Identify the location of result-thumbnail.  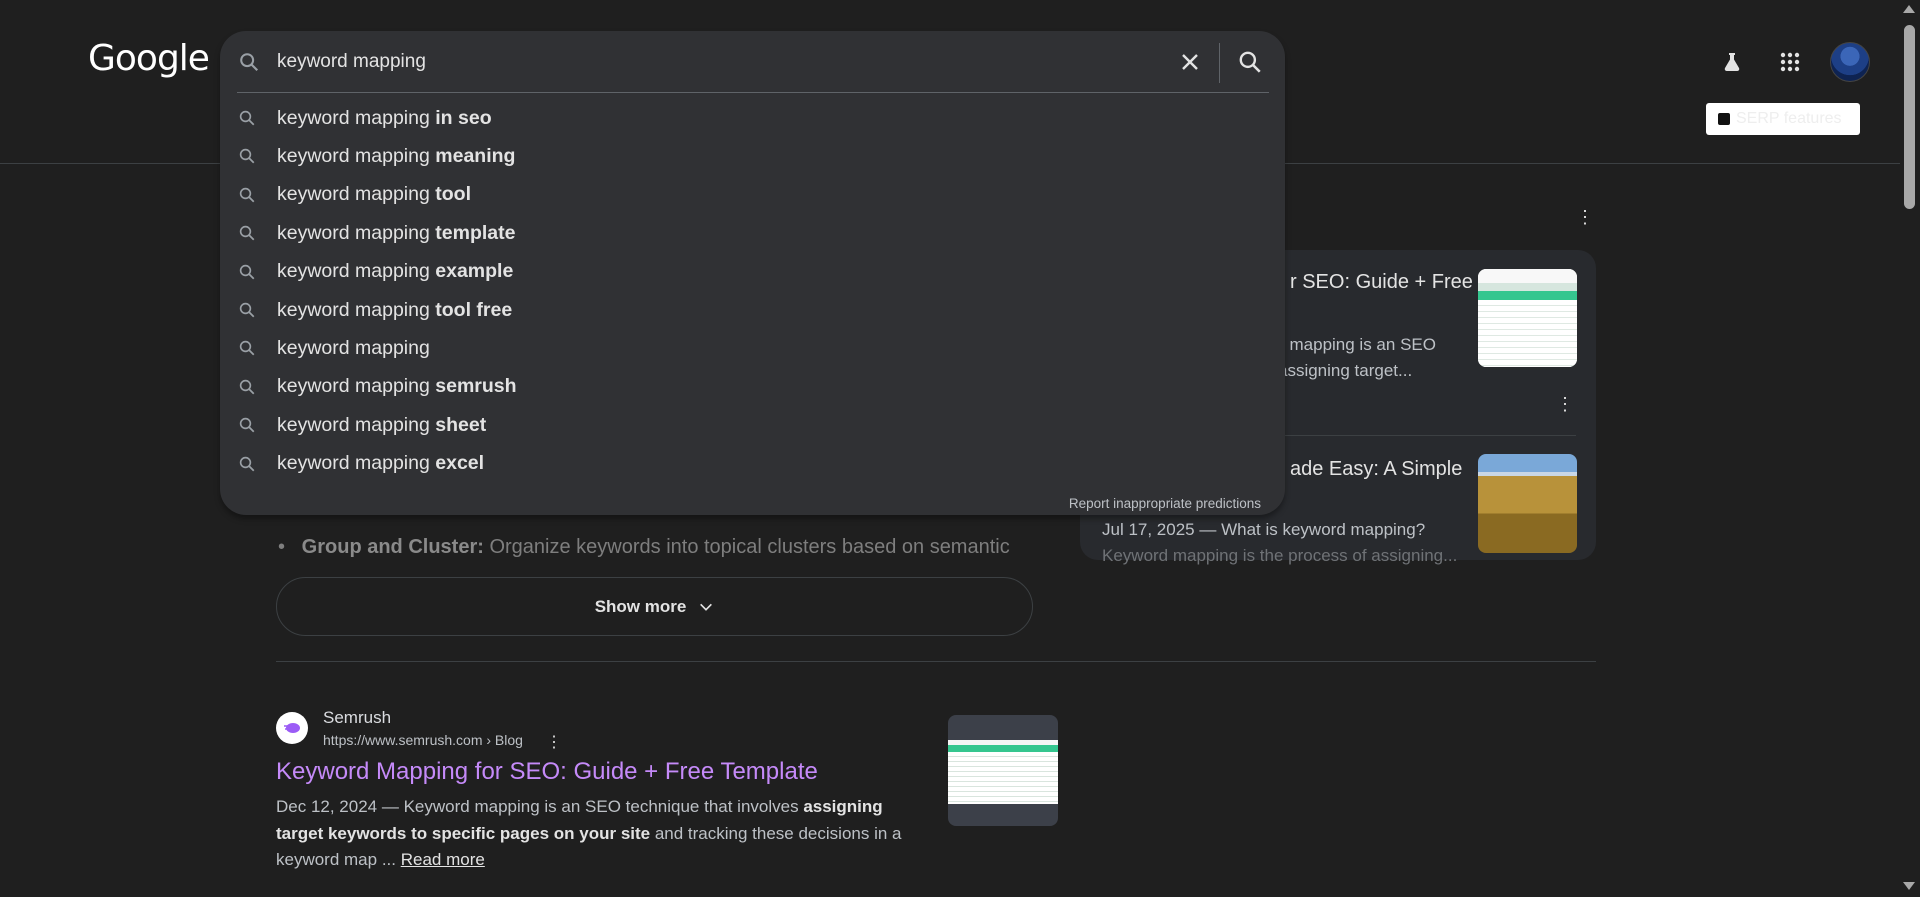
(1003, 770).